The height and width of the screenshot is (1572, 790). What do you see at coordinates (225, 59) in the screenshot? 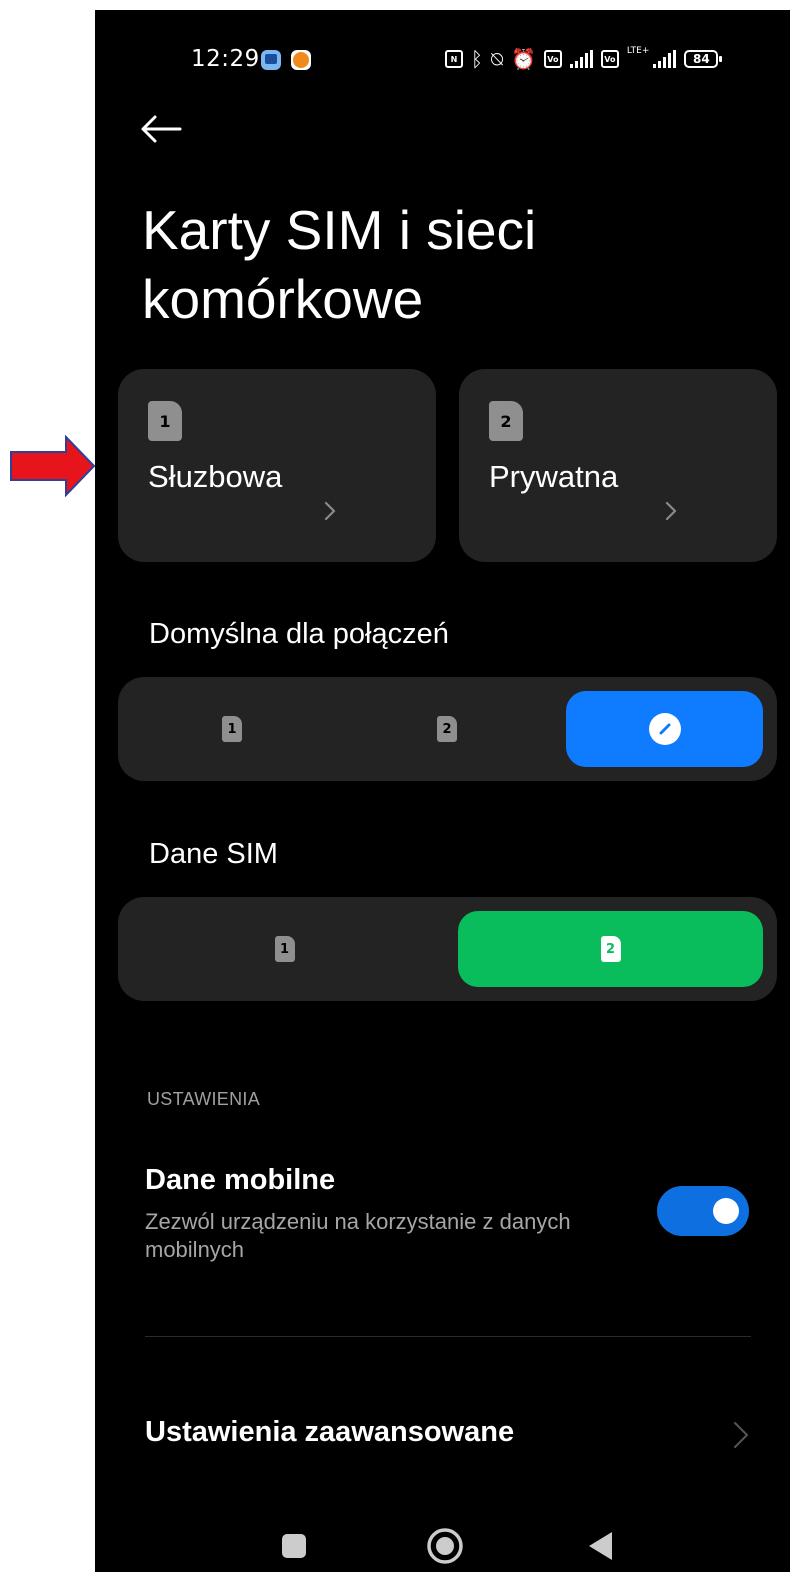
I see `status-time: 12:29` at bounding box center [225, 59].